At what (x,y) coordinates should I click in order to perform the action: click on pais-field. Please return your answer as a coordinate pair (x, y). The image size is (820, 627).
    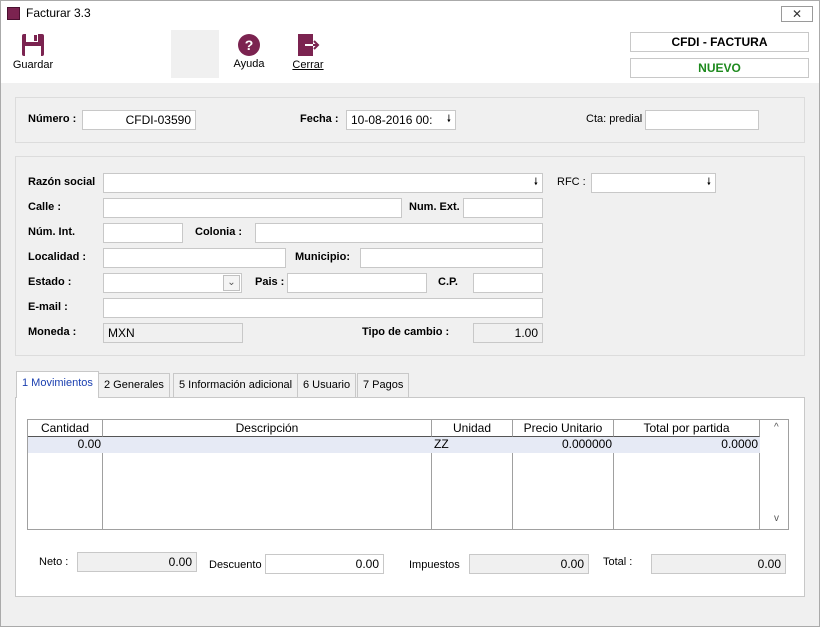
    Looking at the image, I should click on (357, 283).